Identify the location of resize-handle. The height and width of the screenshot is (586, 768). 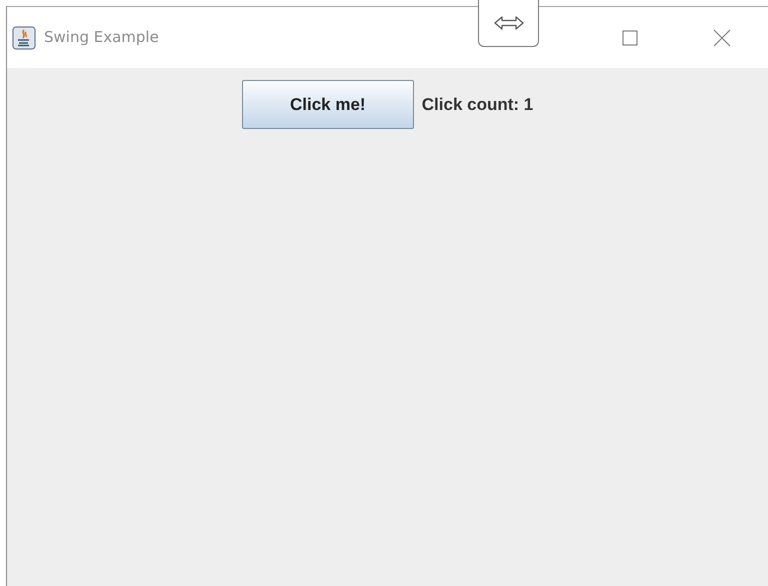
(508, 23).